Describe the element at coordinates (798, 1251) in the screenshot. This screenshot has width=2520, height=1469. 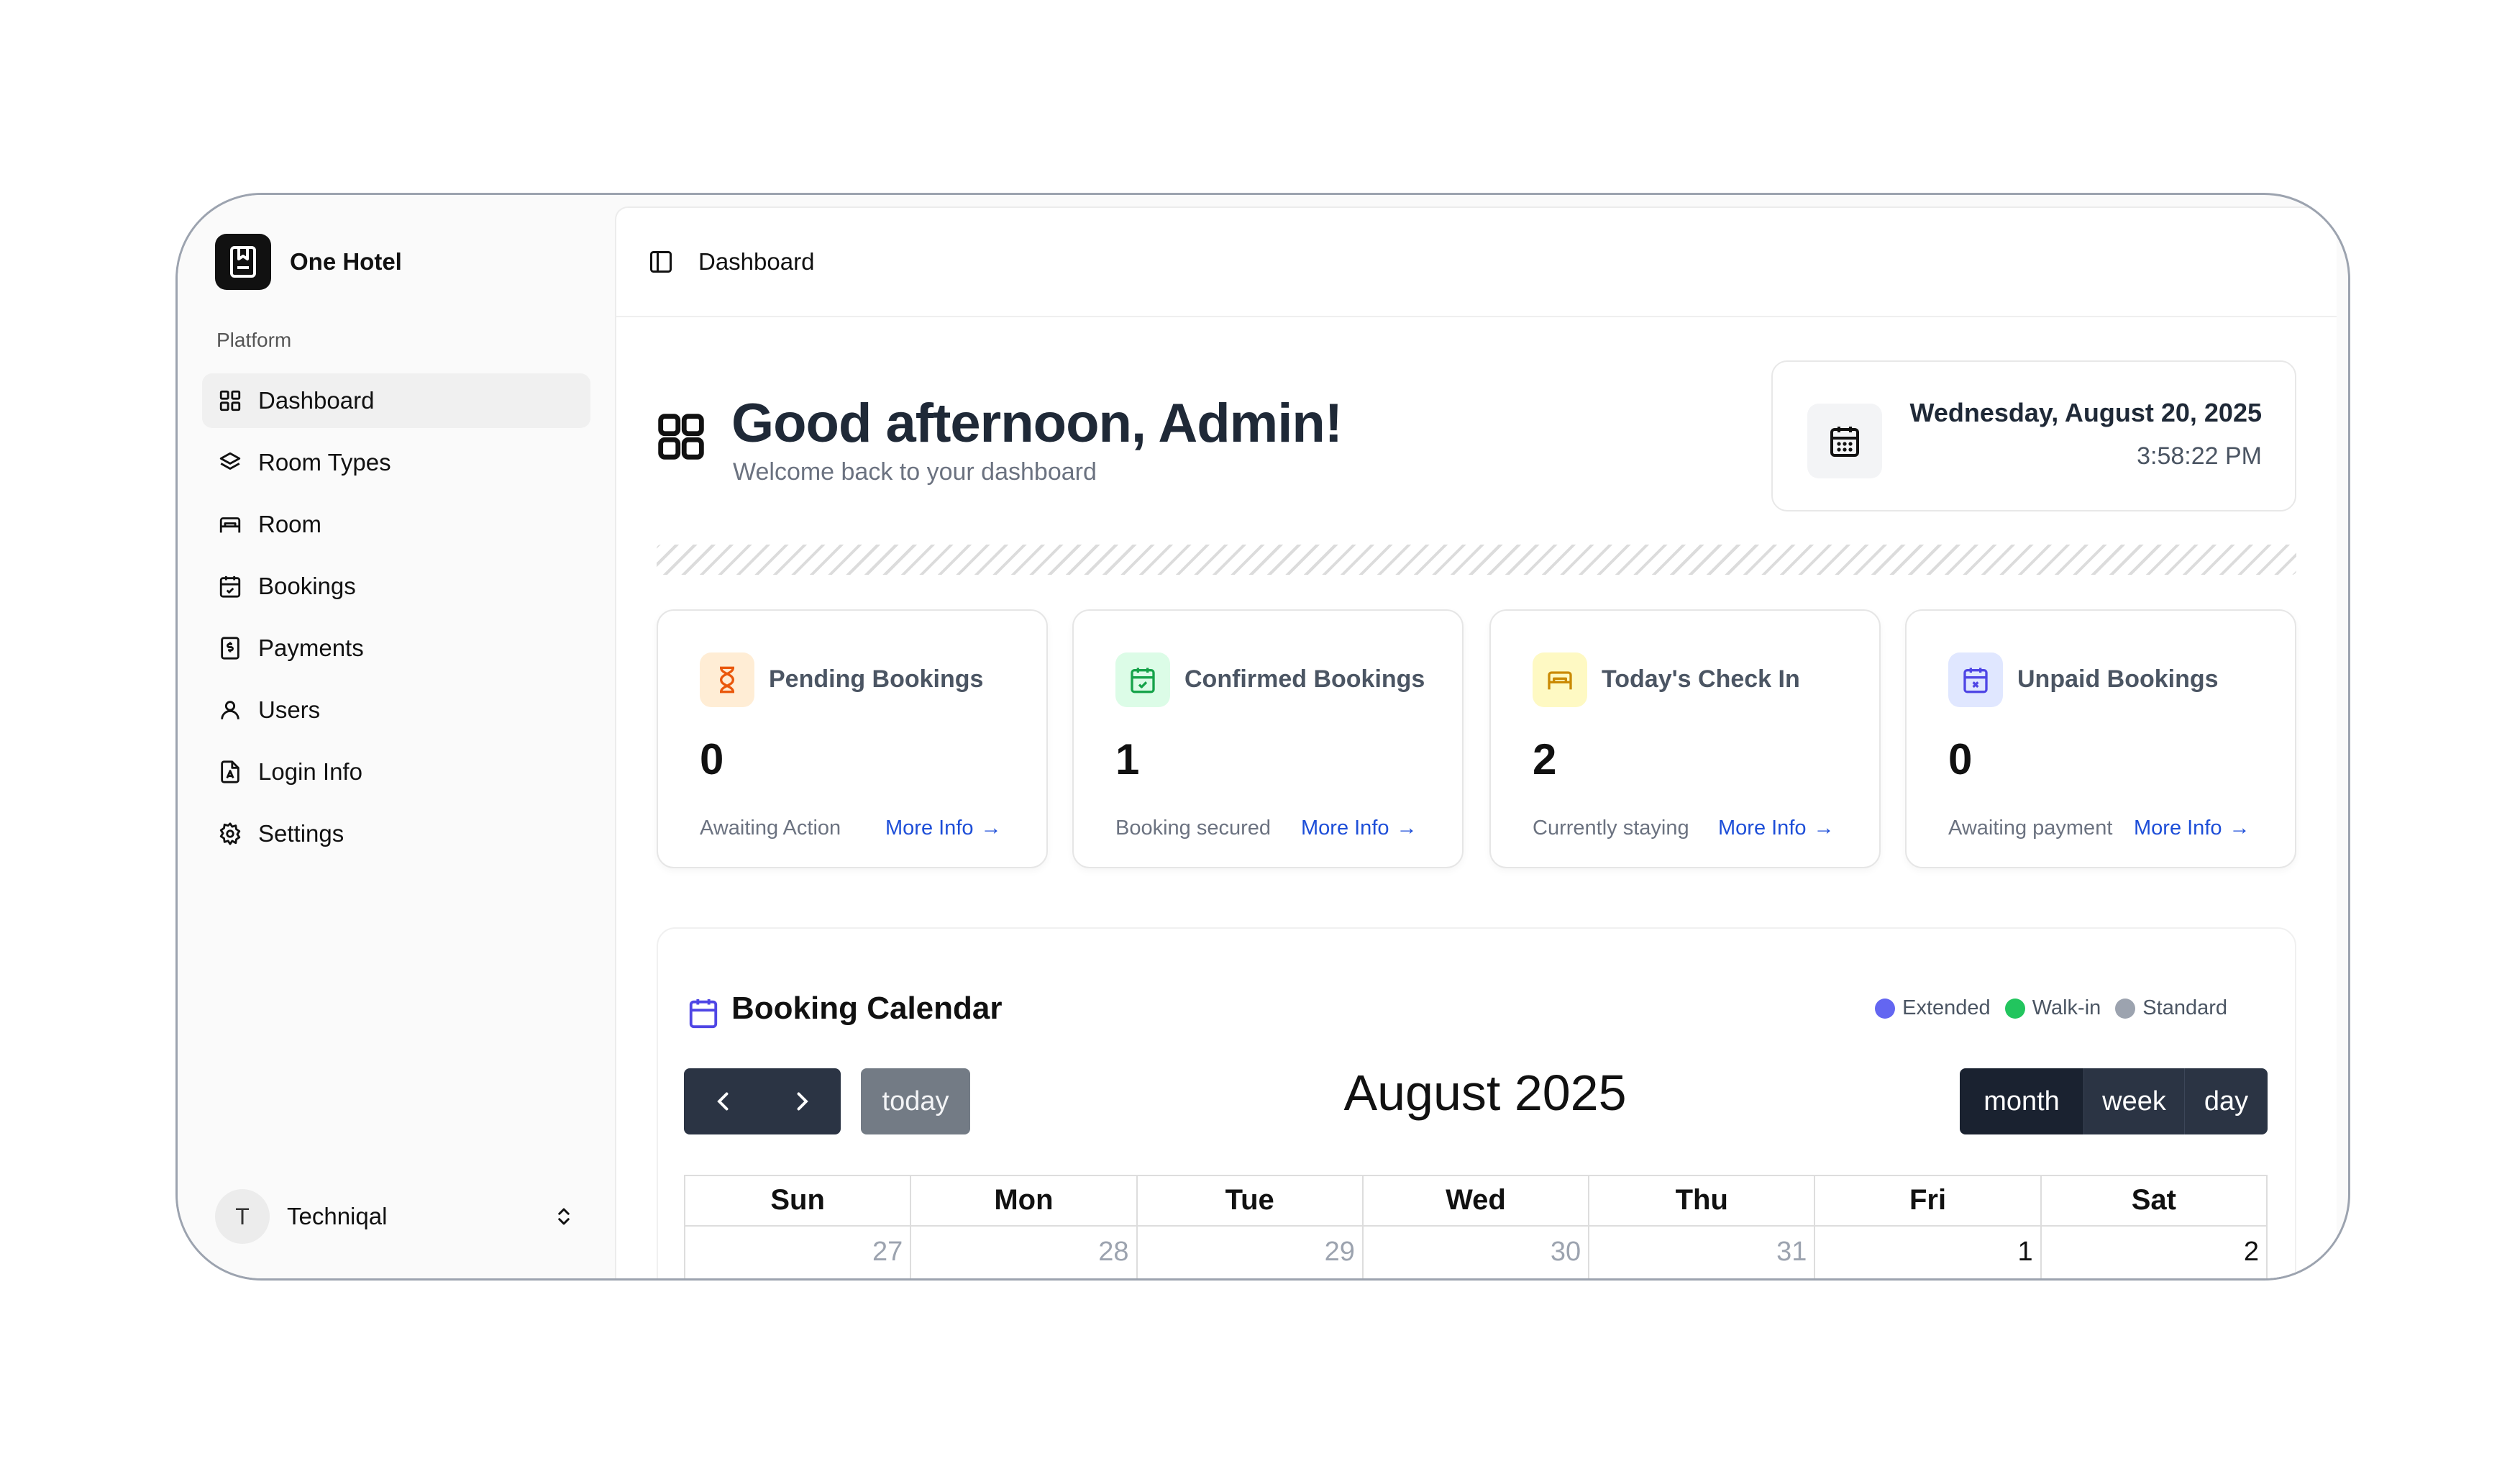
I see `day-cell: 27` at that location.